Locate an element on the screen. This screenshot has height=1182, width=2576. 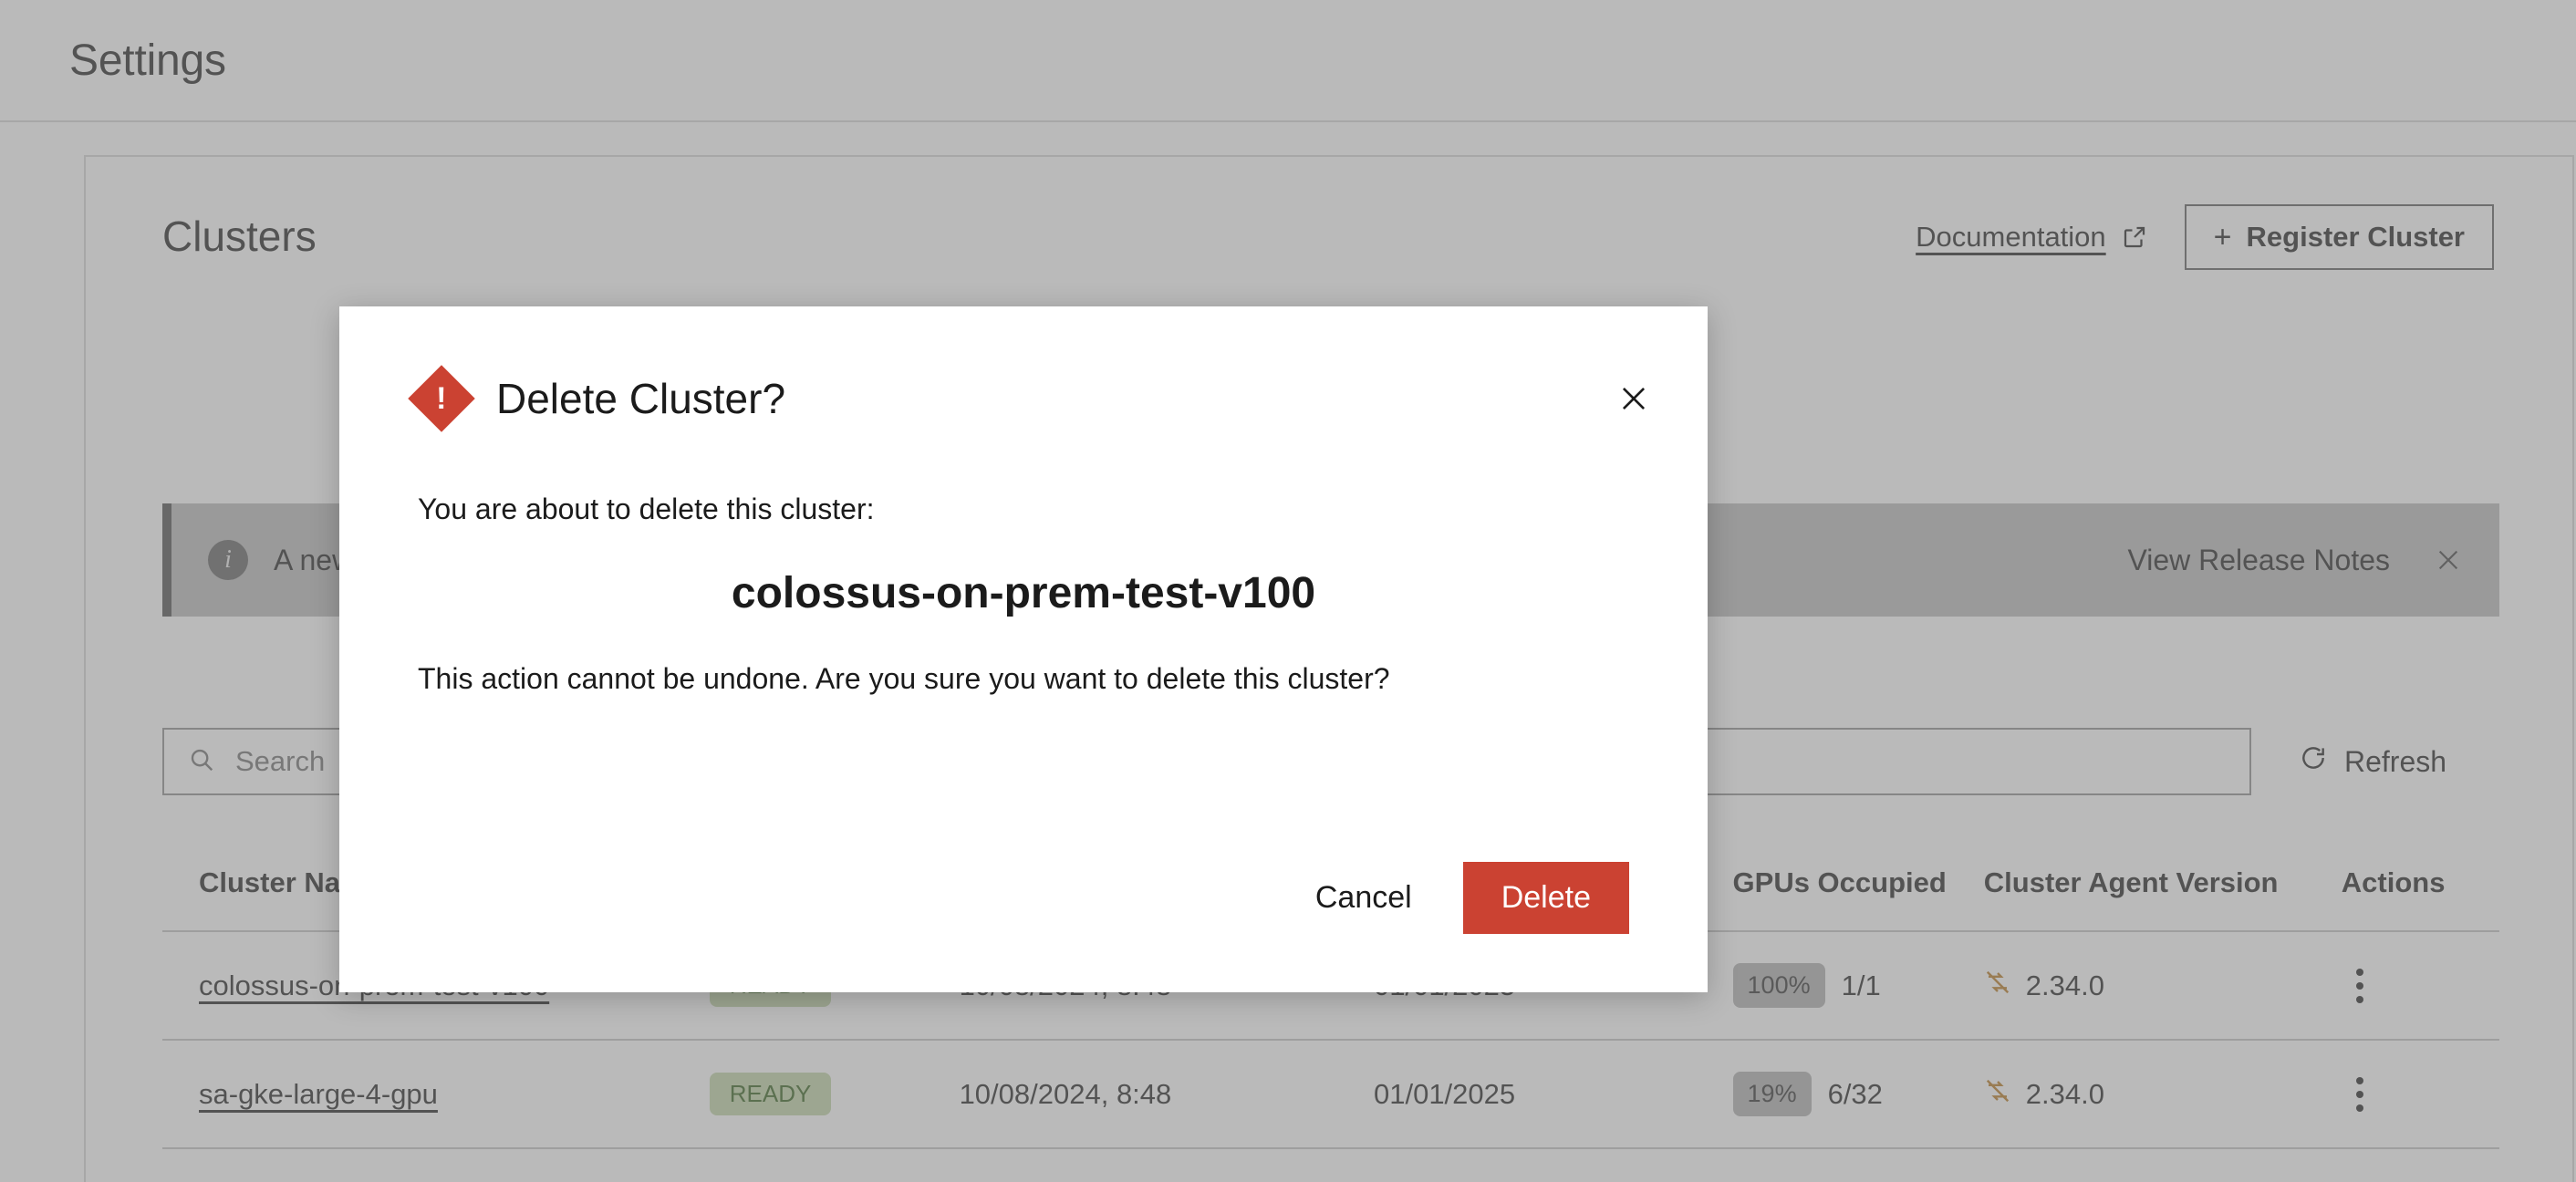
danger-exclamation-glyph: ! is located at coordinates (441, 398).